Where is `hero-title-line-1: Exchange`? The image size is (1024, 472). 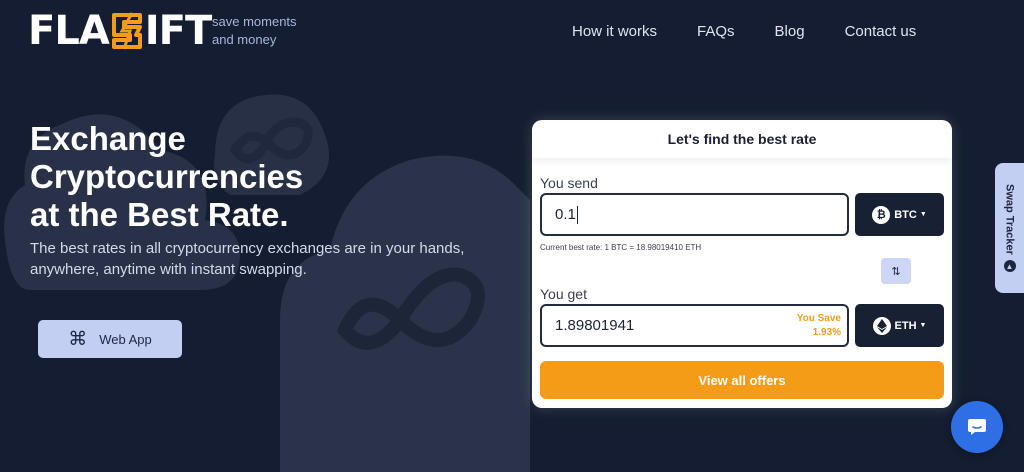 hero-title-line-1: Exchange is located at coordinates (108, 138).